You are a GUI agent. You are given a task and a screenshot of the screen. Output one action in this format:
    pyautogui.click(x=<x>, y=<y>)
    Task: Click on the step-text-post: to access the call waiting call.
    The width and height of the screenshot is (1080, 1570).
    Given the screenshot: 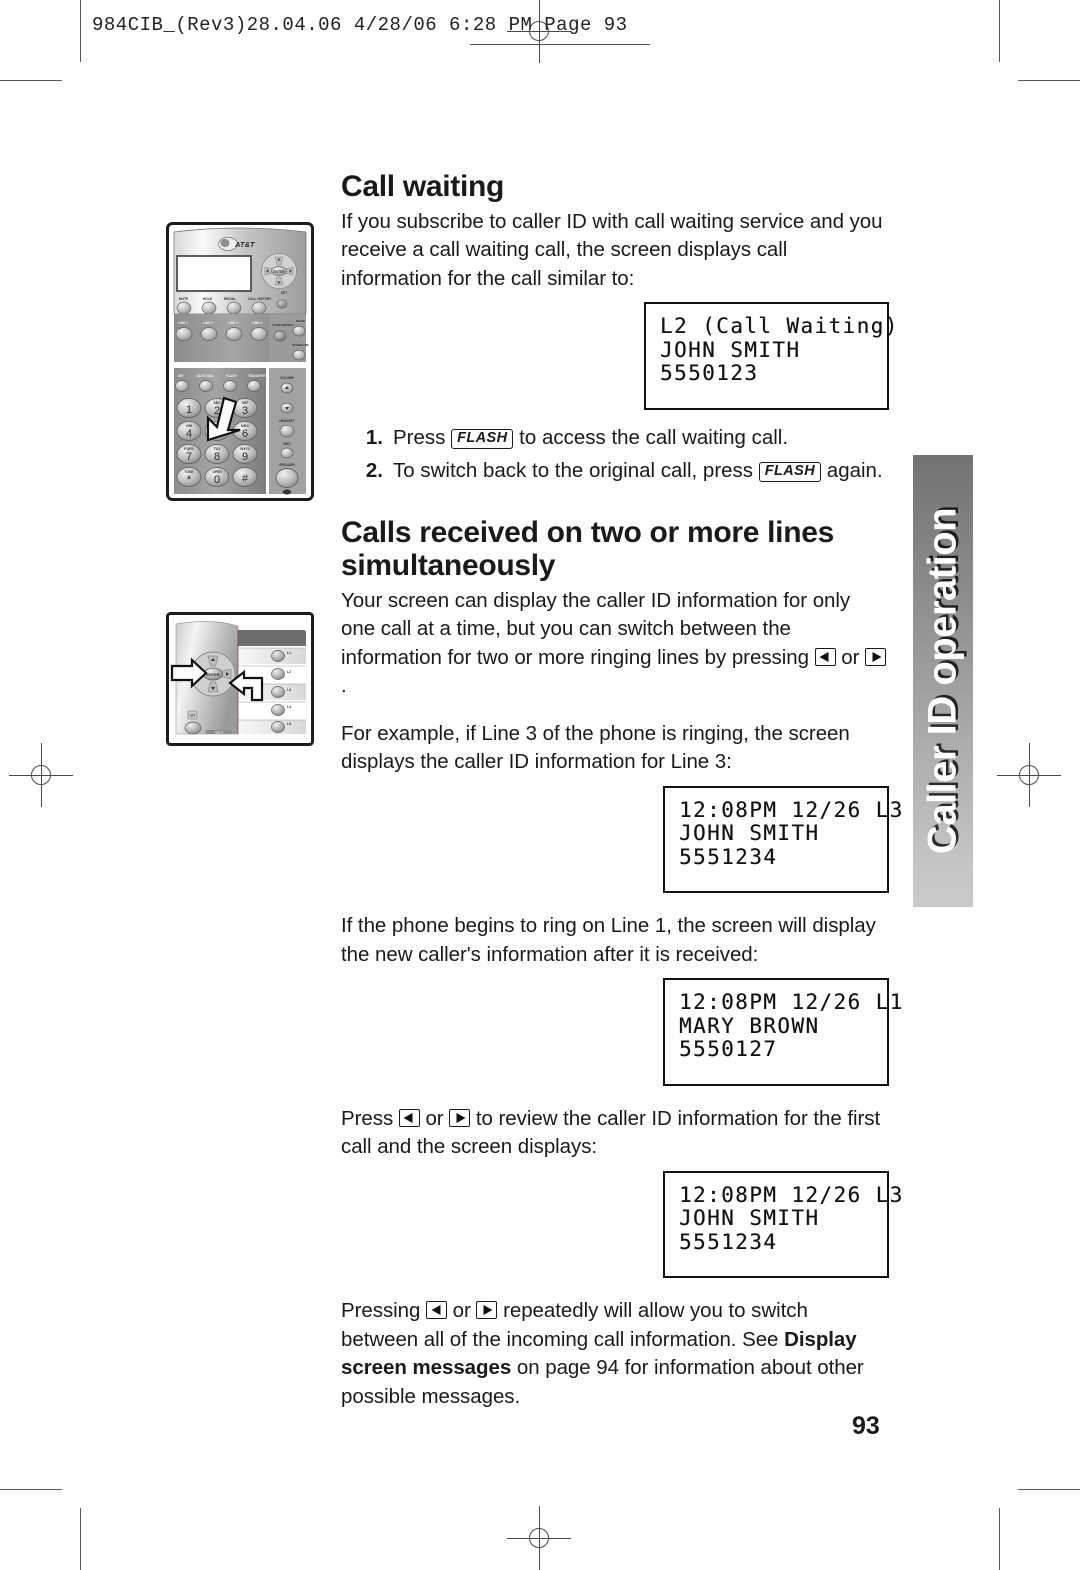 What is the action you would take?
    pyautogui.click(x=651, y=437)
    